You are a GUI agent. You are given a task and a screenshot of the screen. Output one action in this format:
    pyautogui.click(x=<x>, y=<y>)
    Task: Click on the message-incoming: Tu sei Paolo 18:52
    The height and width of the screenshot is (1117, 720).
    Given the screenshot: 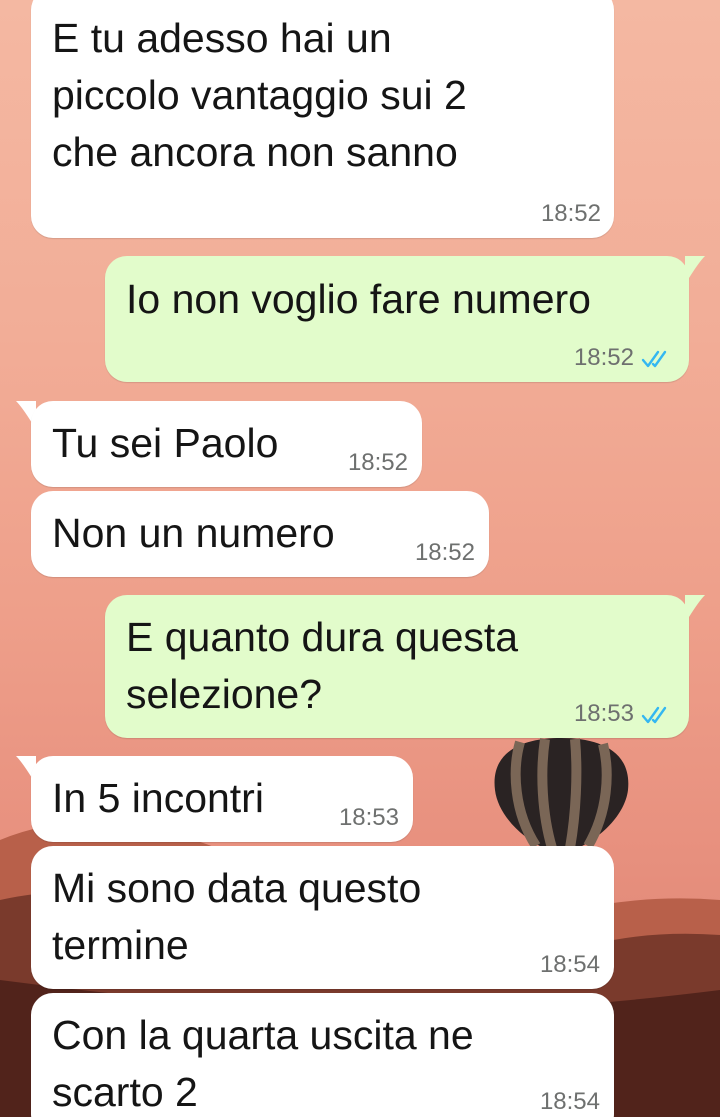 What is the action you would take?
    pyautogui.click(x=226, y=444)
    